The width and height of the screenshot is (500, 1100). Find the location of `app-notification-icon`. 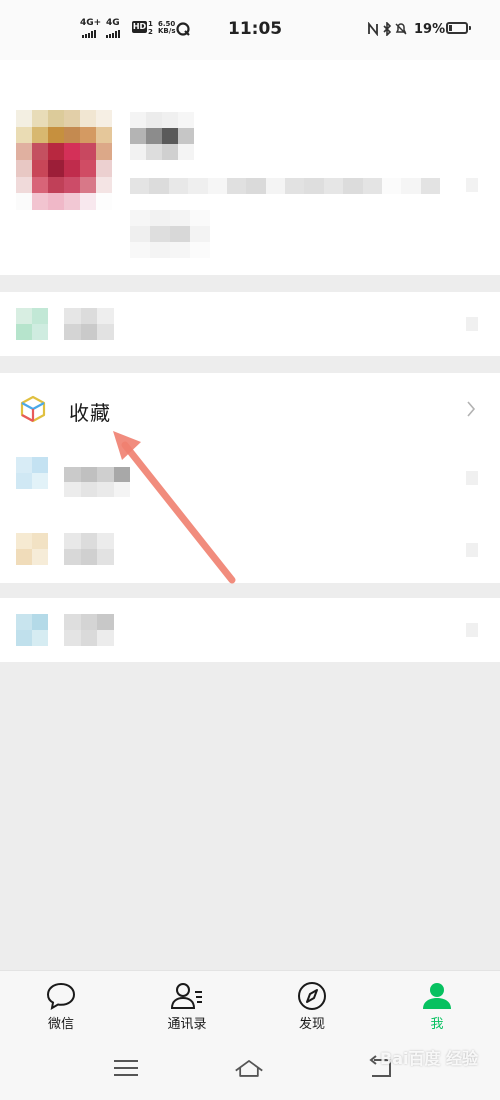

app-notification-icon is located at coordinates (183, 29).